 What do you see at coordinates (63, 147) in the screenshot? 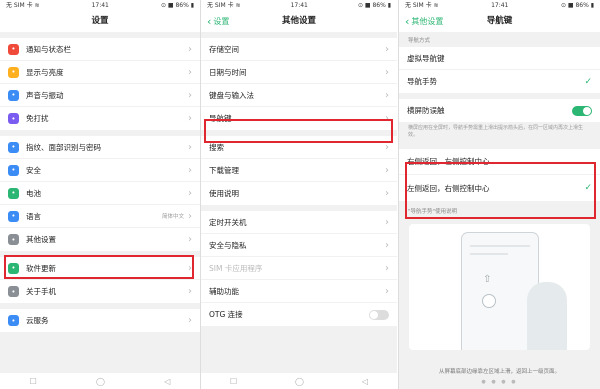
I see `settings-item-label: 指纹、面部识别与密码` at bounding box center [63, 147].